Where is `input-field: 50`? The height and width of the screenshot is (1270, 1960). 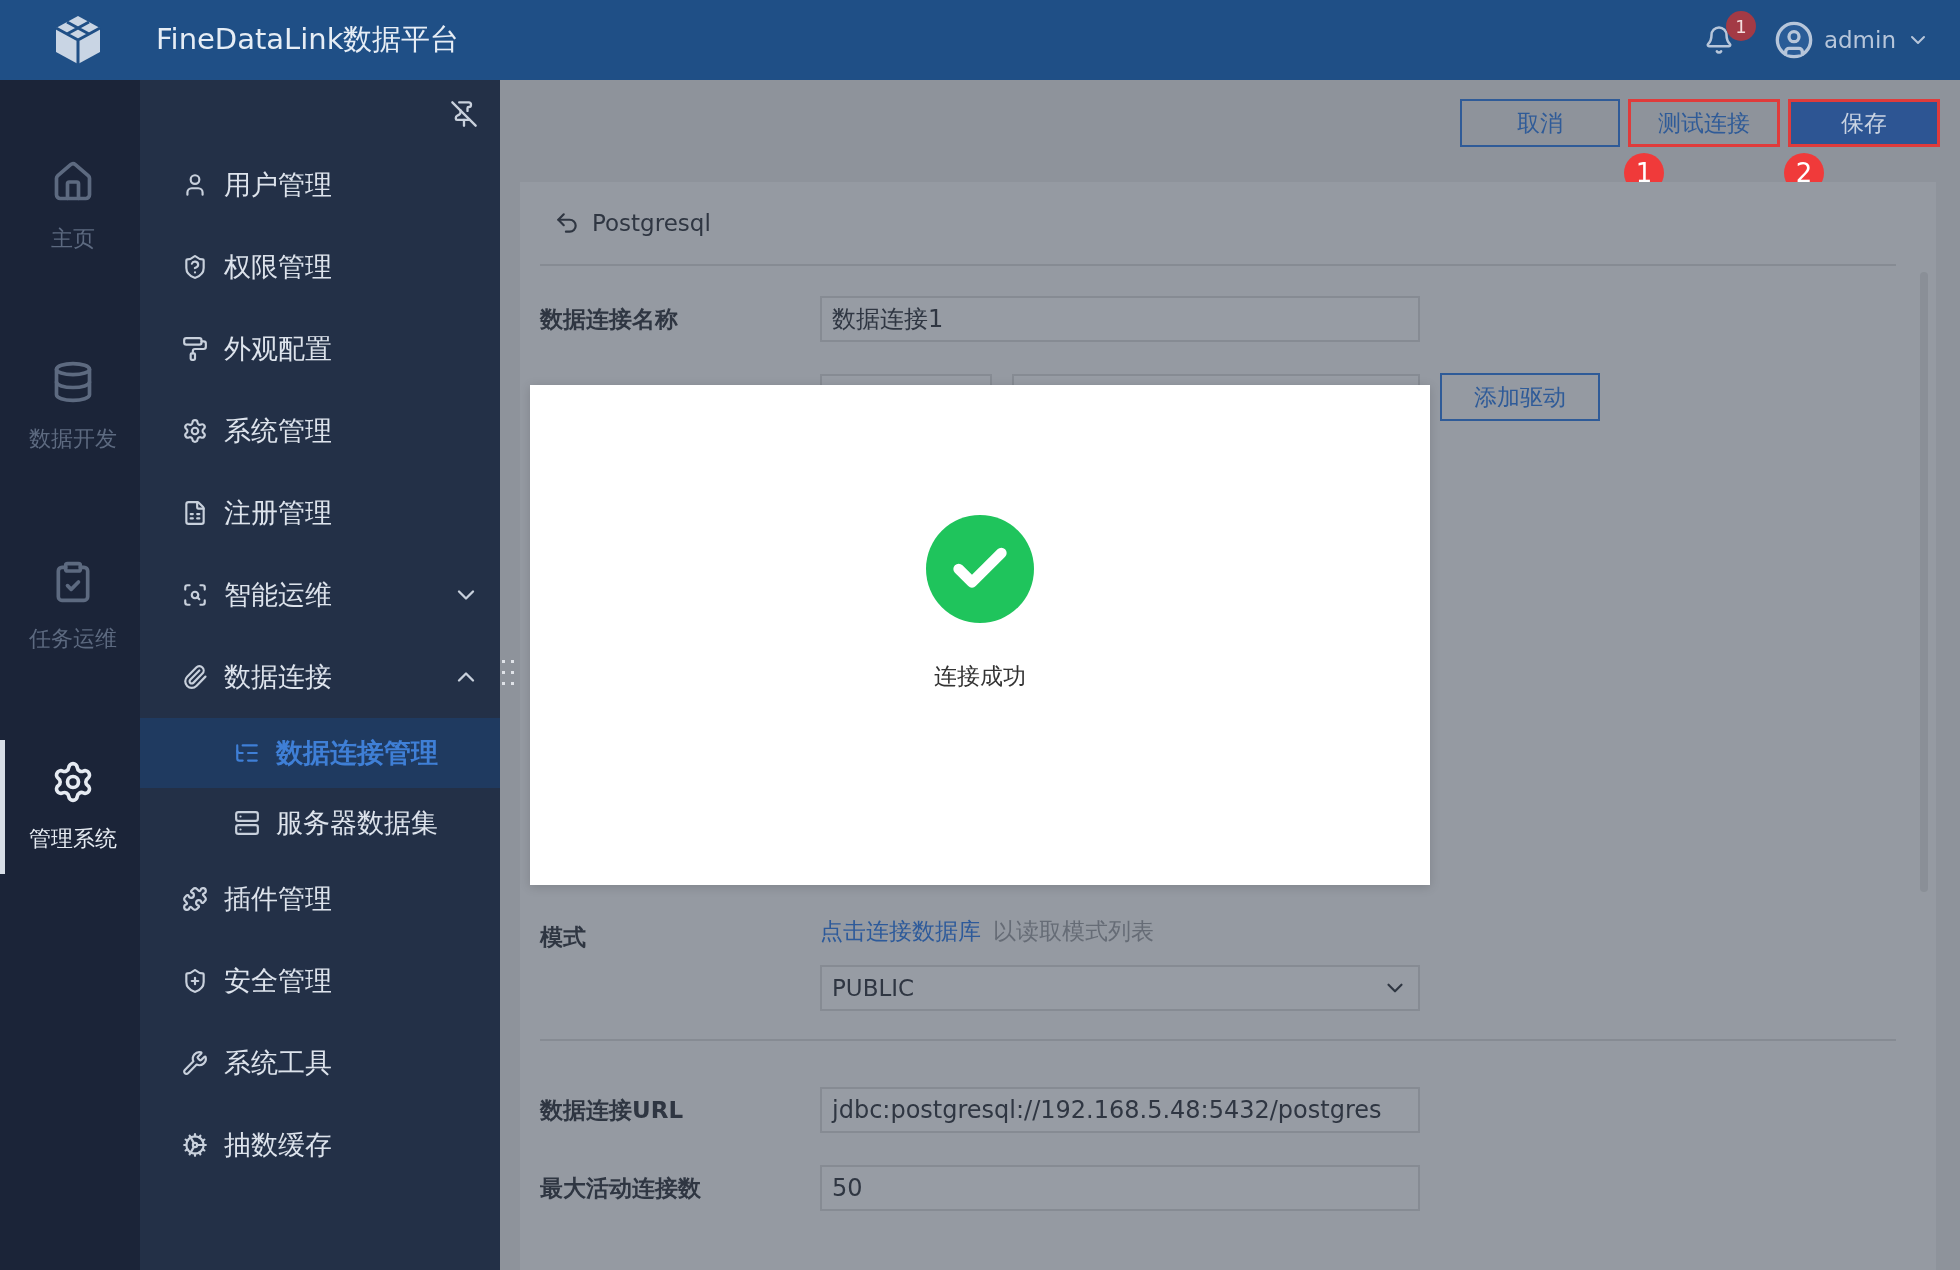
input-field: 50 is located at coordinates (1120, 1188).